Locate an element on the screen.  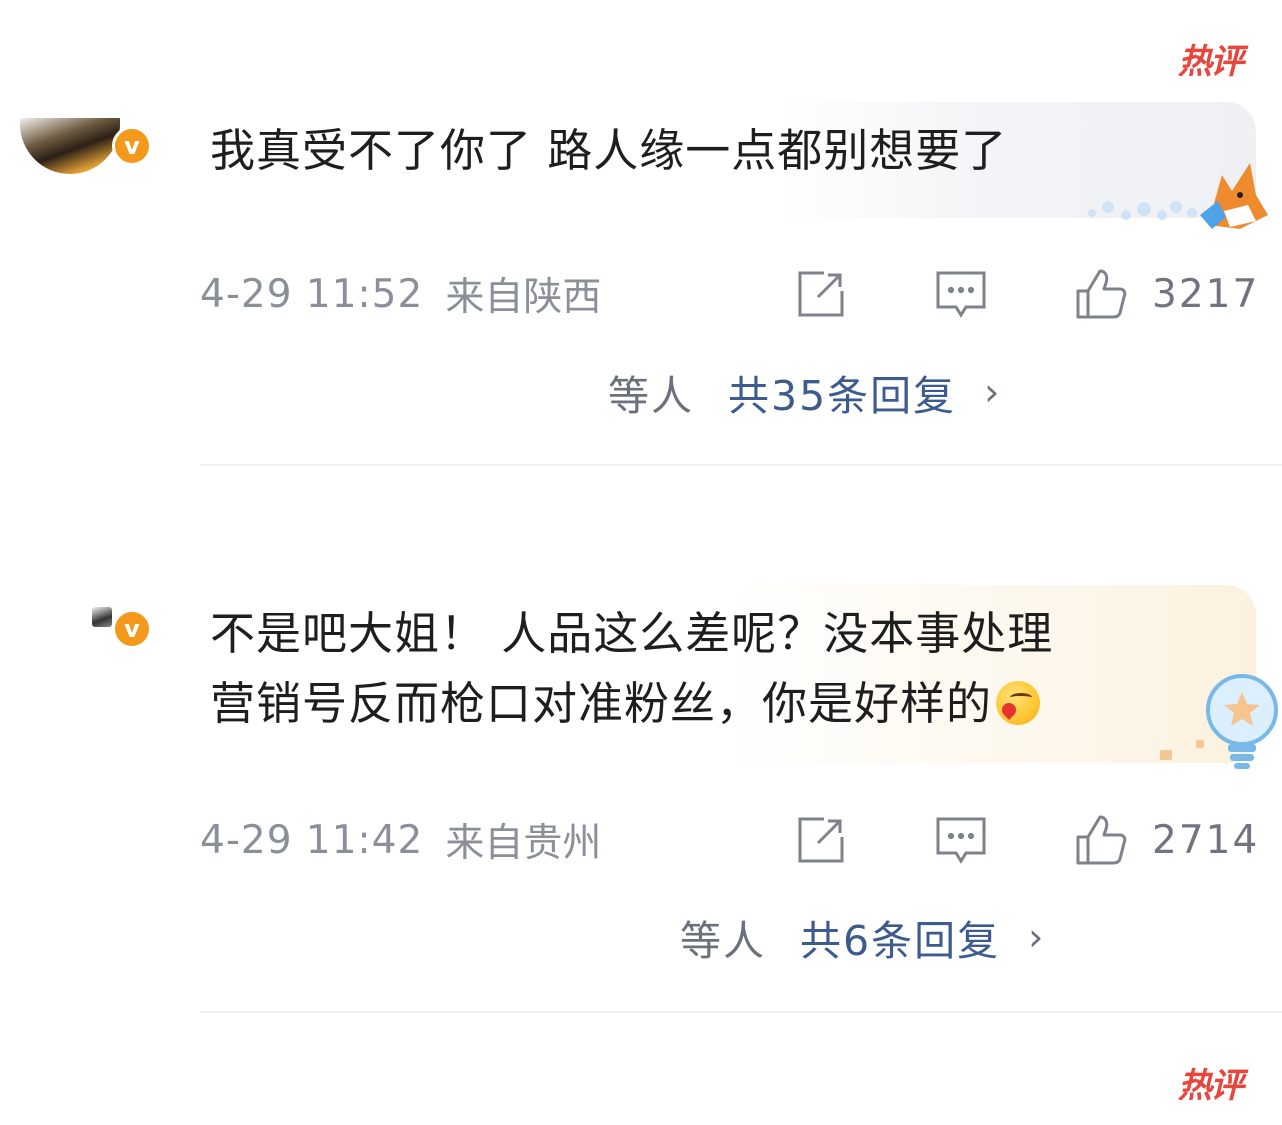
like-count: 2714 is located at coordinates (1206, 840).